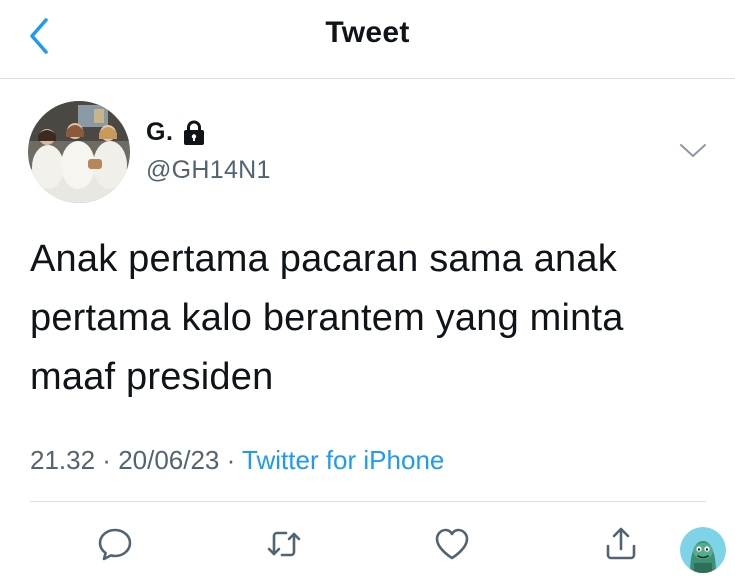 The height and width of the screenshot is (583, 735). What do you see at coordinates (367, 32) in the screenshot?
I see `page-title: Tweet` at bounding box center [367, 32].